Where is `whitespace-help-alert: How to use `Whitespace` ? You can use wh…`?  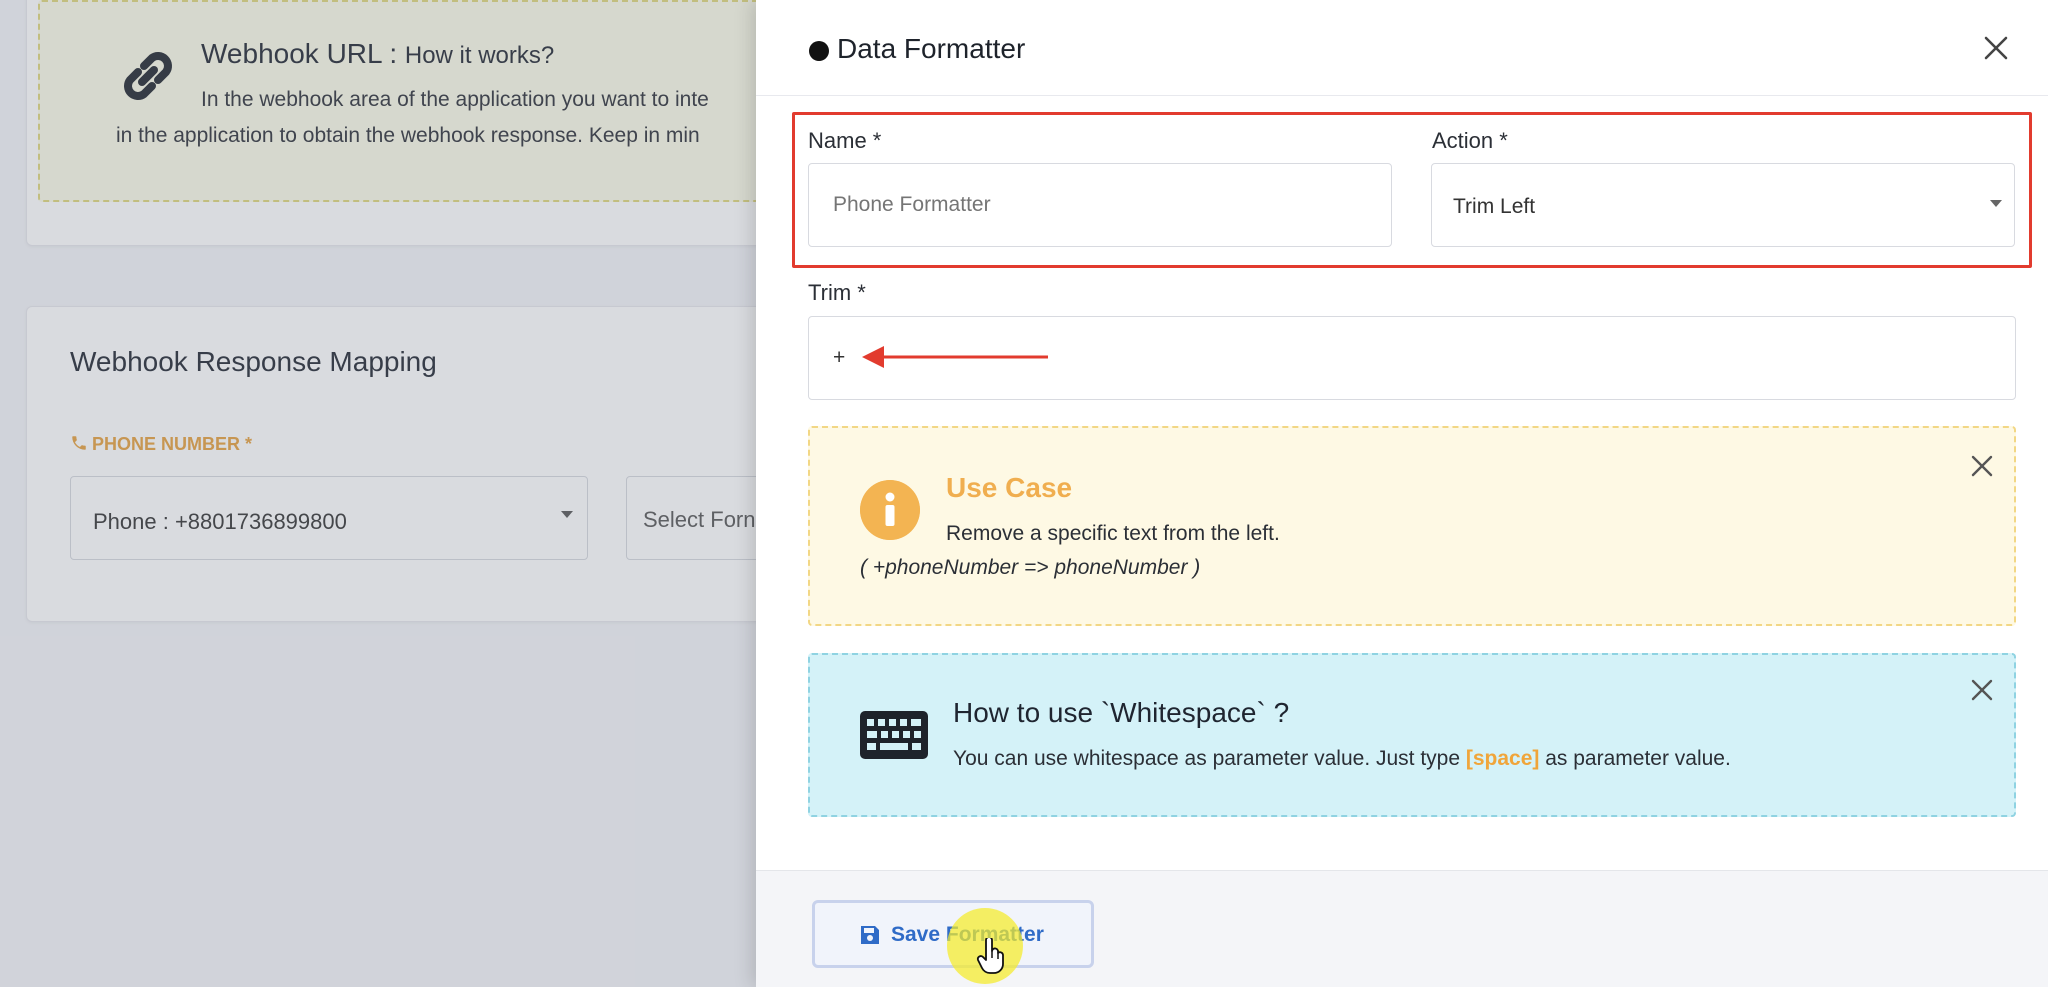
whitespace-help-alert: How to use `Whitespace` ? You can use wh… is located at coordinates (1412, 735).